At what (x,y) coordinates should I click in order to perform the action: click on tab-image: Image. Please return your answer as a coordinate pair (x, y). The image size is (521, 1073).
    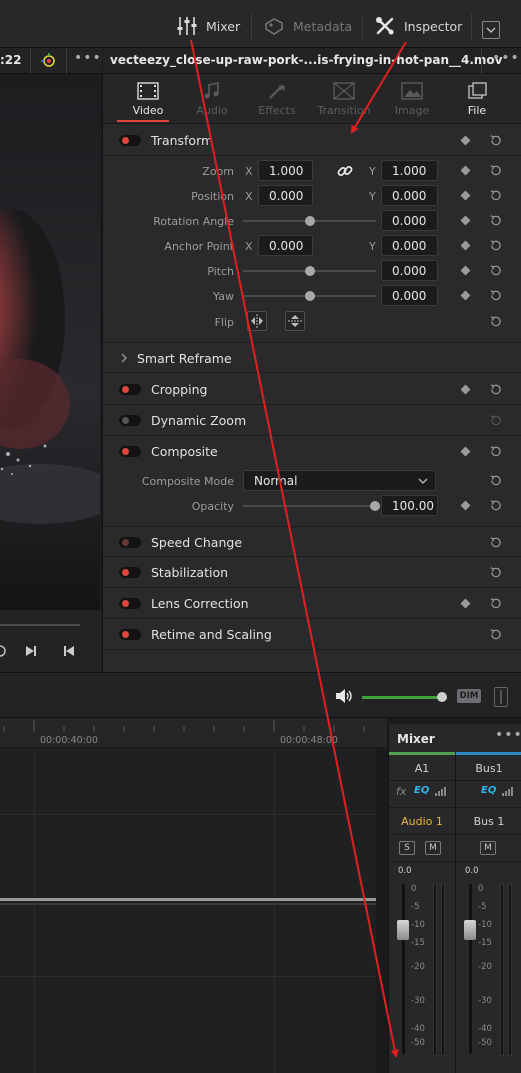
    Looking at the image, I should click on (412, 99).